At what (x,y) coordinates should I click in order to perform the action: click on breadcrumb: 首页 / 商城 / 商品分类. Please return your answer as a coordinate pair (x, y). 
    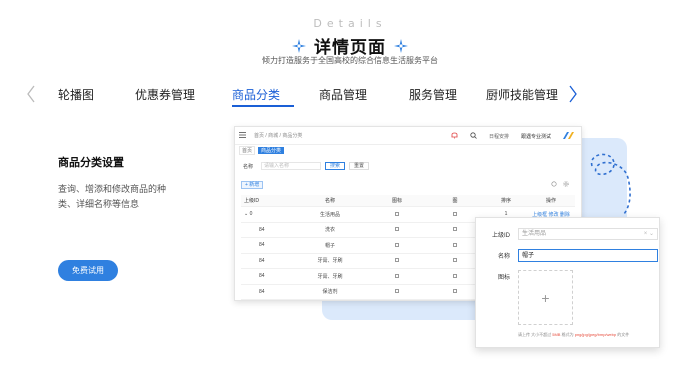
    Looking at the image, I should click on (278, 136).